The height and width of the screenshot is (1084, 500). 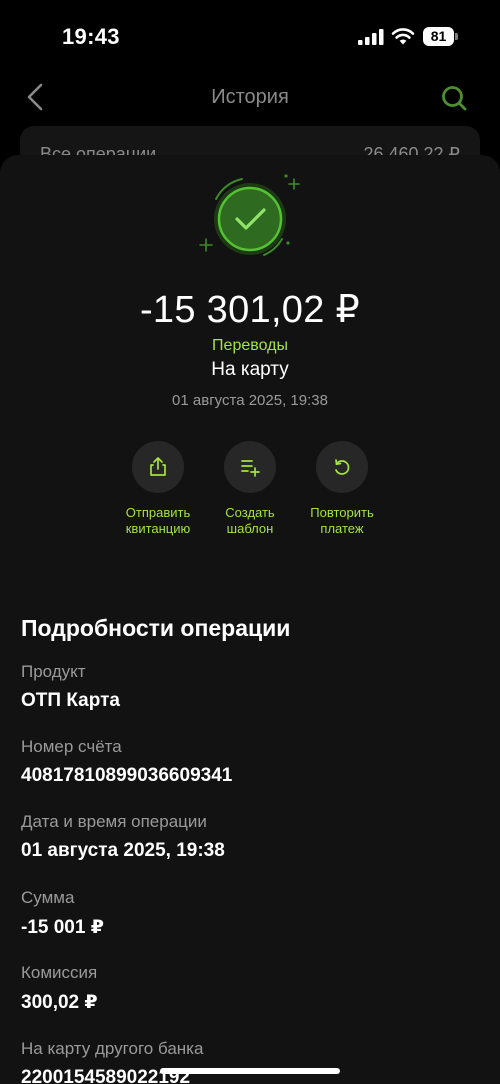 I want to click on send-receipt-button: Отправить квитанцию, so click(x=158, y=489).